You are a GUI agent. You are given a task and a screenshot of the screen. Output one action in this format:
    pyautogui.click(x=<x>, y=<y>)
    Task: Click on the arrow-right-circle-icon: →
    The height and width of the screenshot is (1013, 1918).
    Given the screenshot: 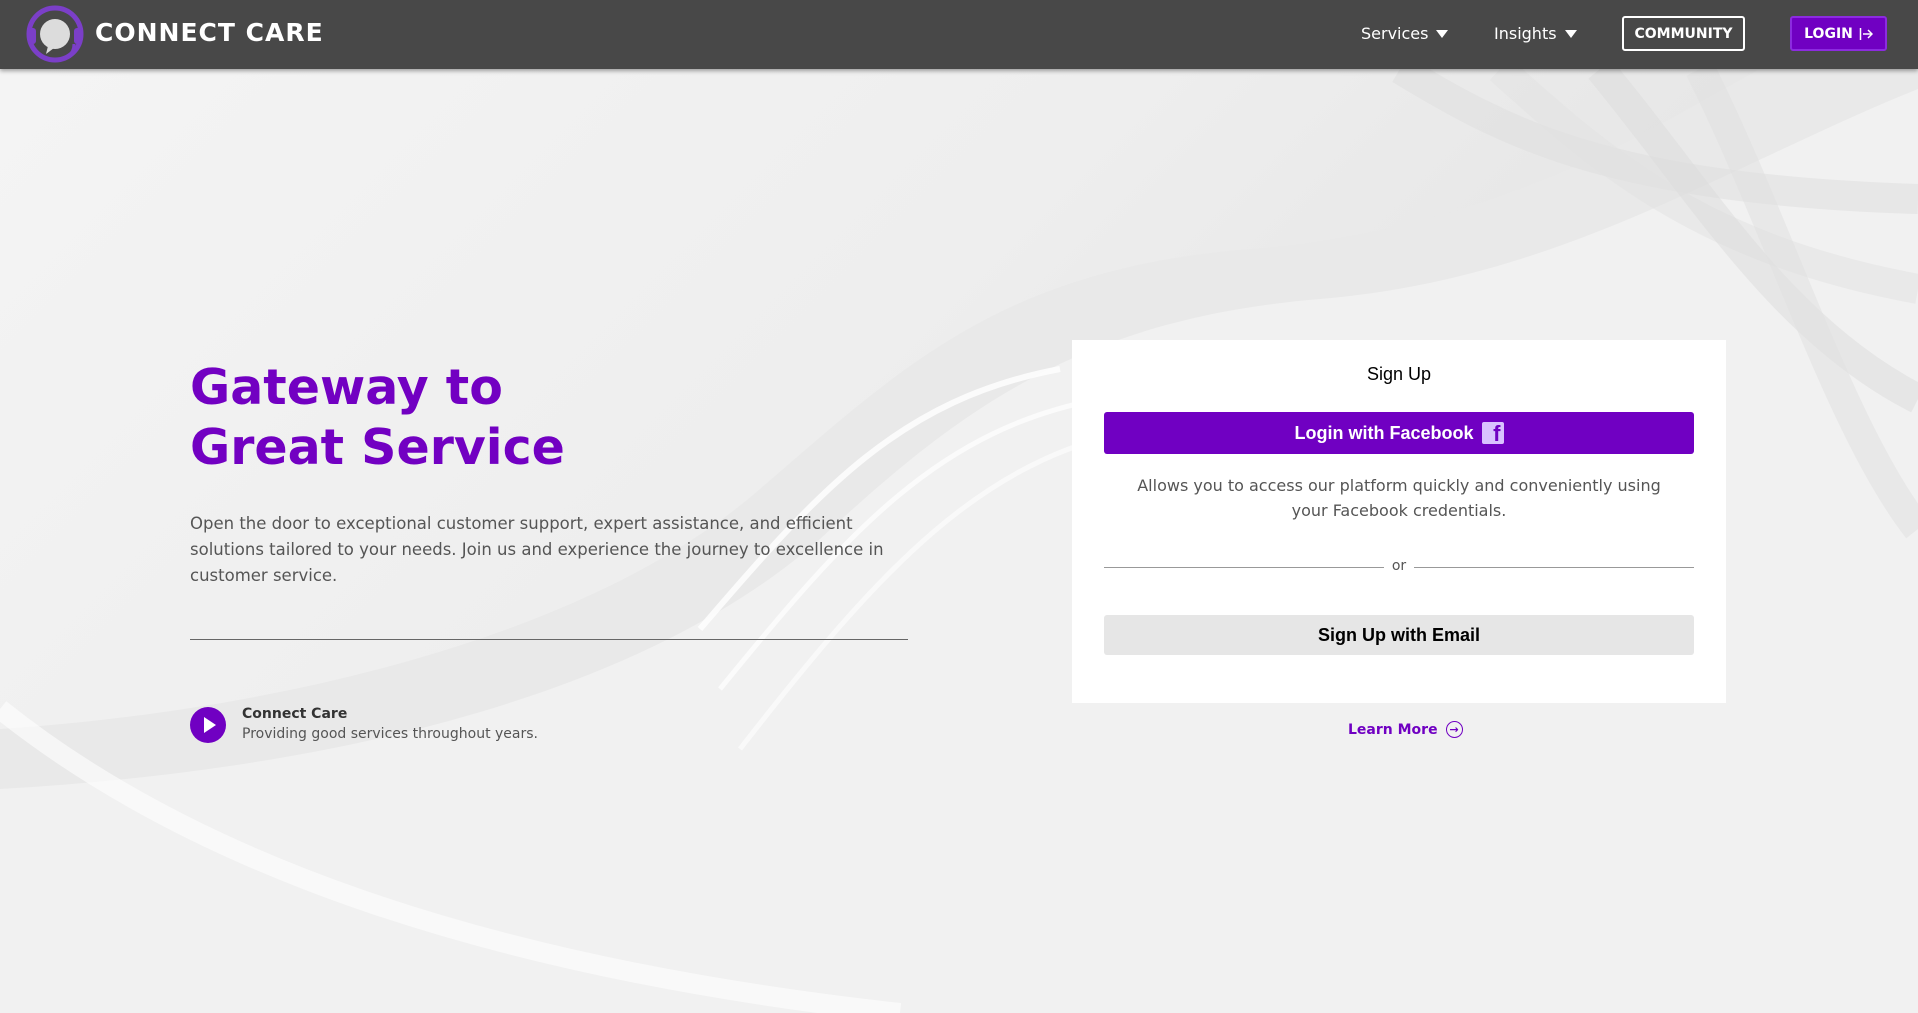 What is the action you would take?
    pyautogui.click(x=1454, y=729)
    